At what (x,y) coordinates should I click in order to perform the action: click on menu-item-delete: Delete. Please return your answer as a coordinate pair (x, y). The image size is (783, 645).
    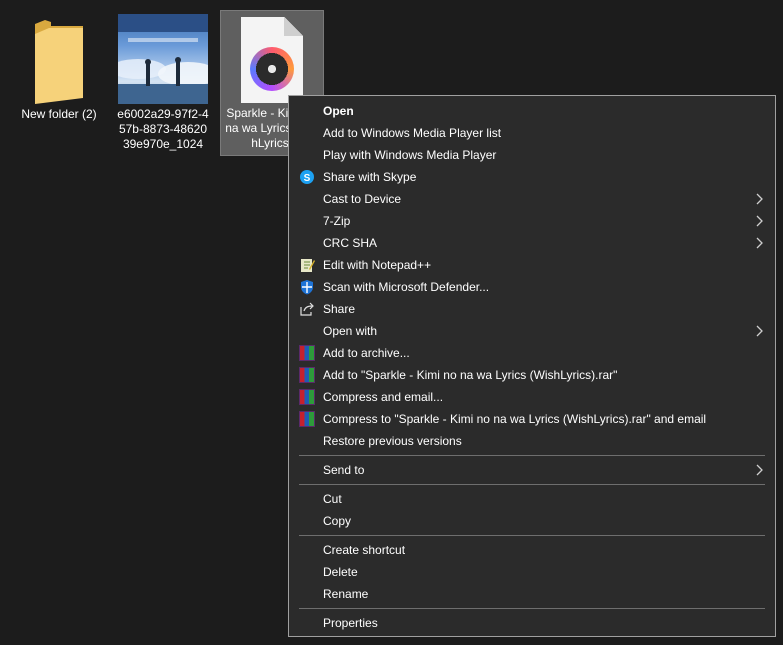
    Looking at the image, I should click on (532, 572).